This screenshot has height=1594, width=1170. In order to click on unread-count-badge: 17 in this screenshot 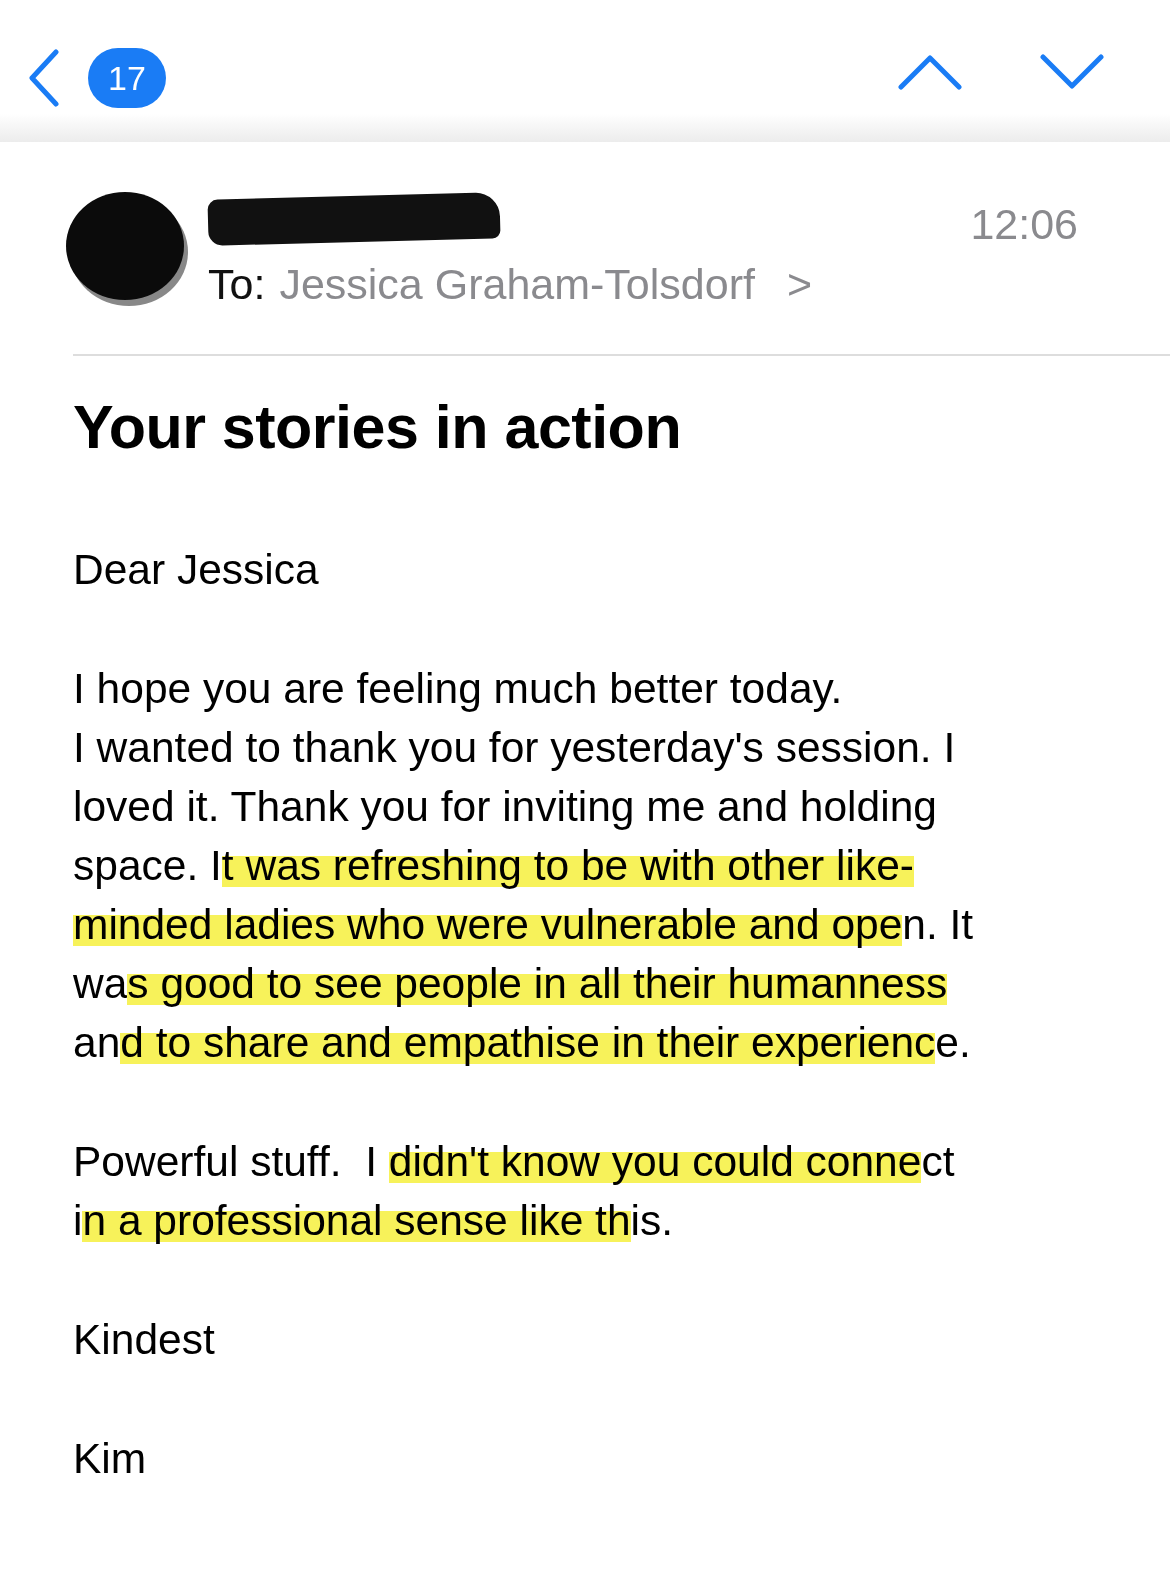, I will do `click(127, 78)`.